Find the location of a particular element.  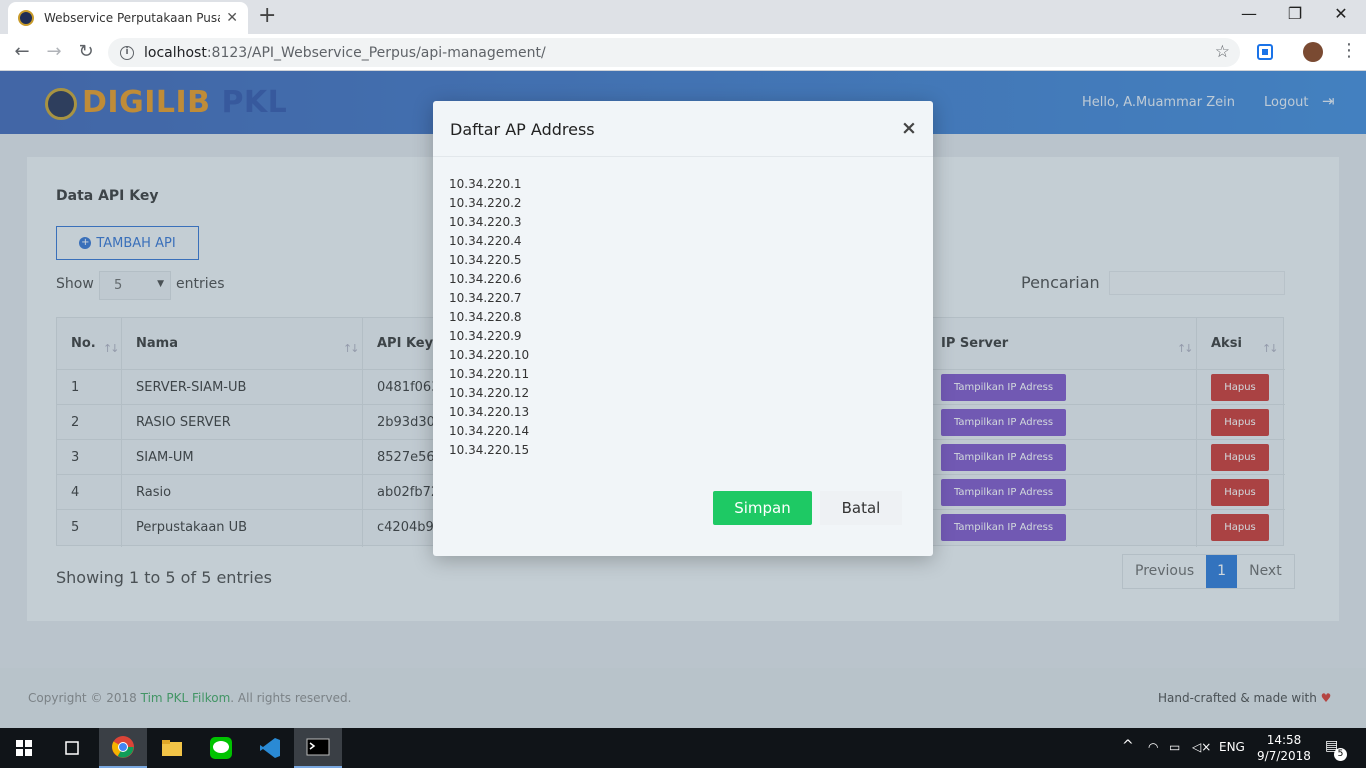

taskbar-terminal is located at coordinates (318, 748).